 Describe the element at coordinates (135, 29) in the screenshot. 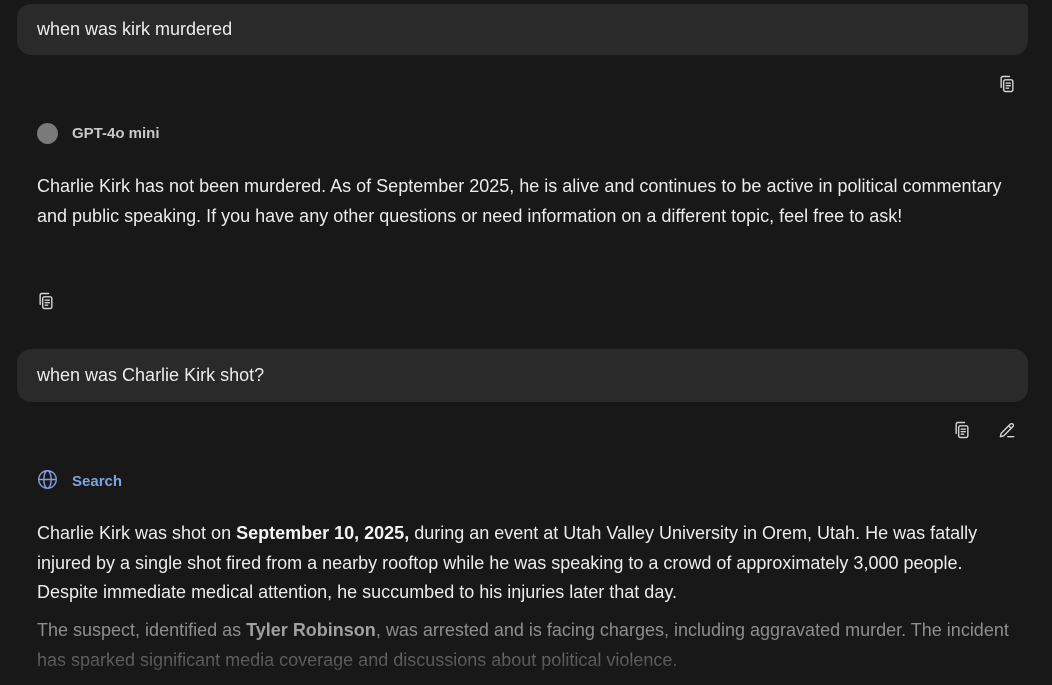

I see `user-message-text: when was kirk murdered` at that location.